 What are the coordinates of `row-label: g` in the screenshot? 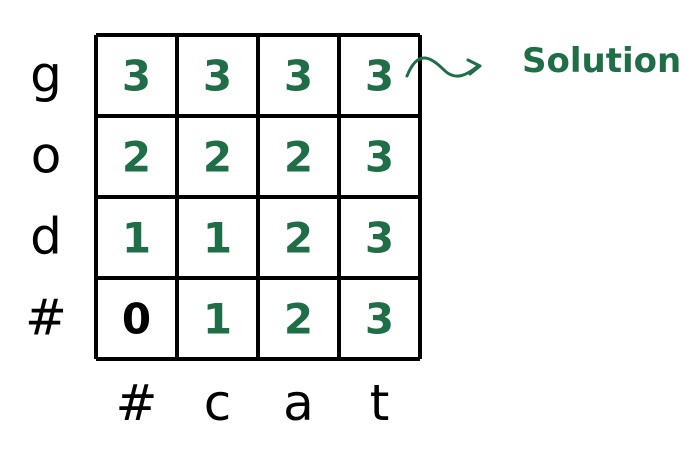 It's located at (46, 75).